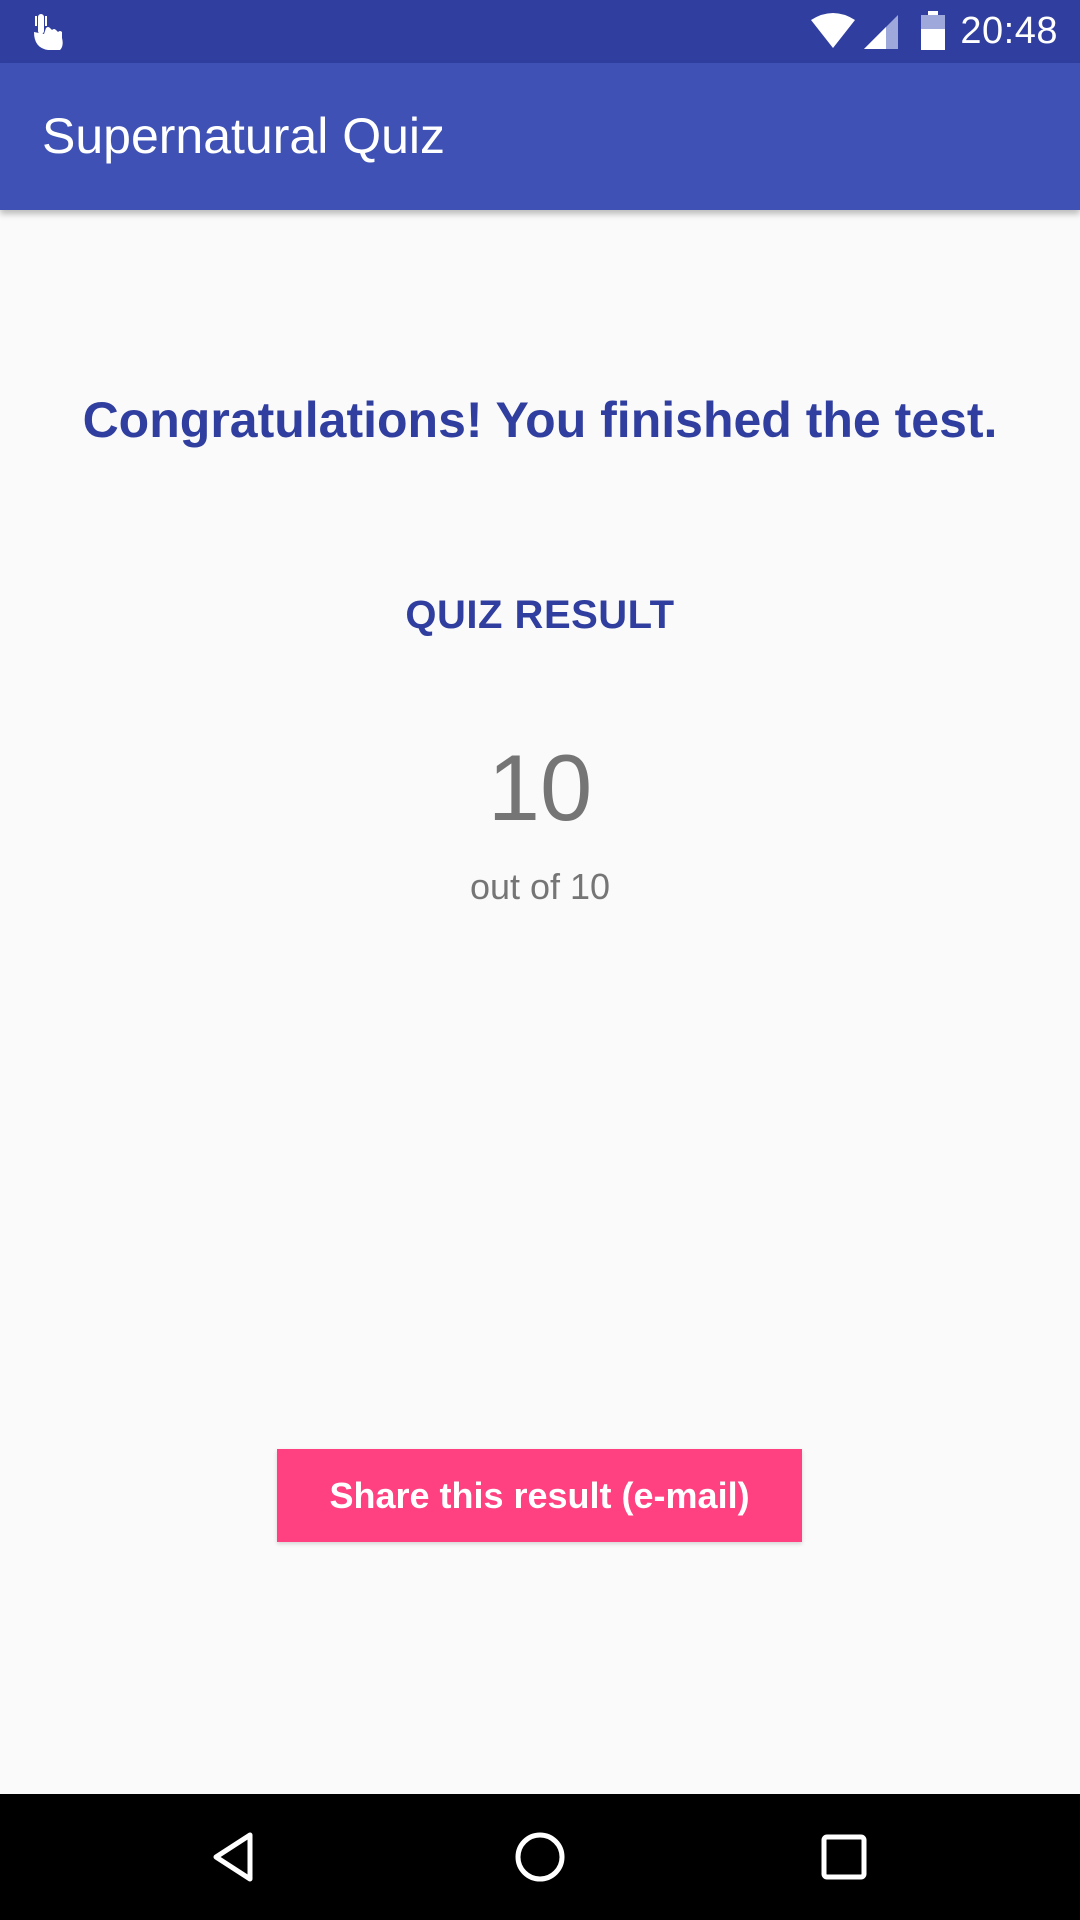 The height and width of the screenshot is (1920, 1080). What do you see at coordinates (833, 30) in the screenshot?
I see `wifi-icon` at bounding box center [833, 30].